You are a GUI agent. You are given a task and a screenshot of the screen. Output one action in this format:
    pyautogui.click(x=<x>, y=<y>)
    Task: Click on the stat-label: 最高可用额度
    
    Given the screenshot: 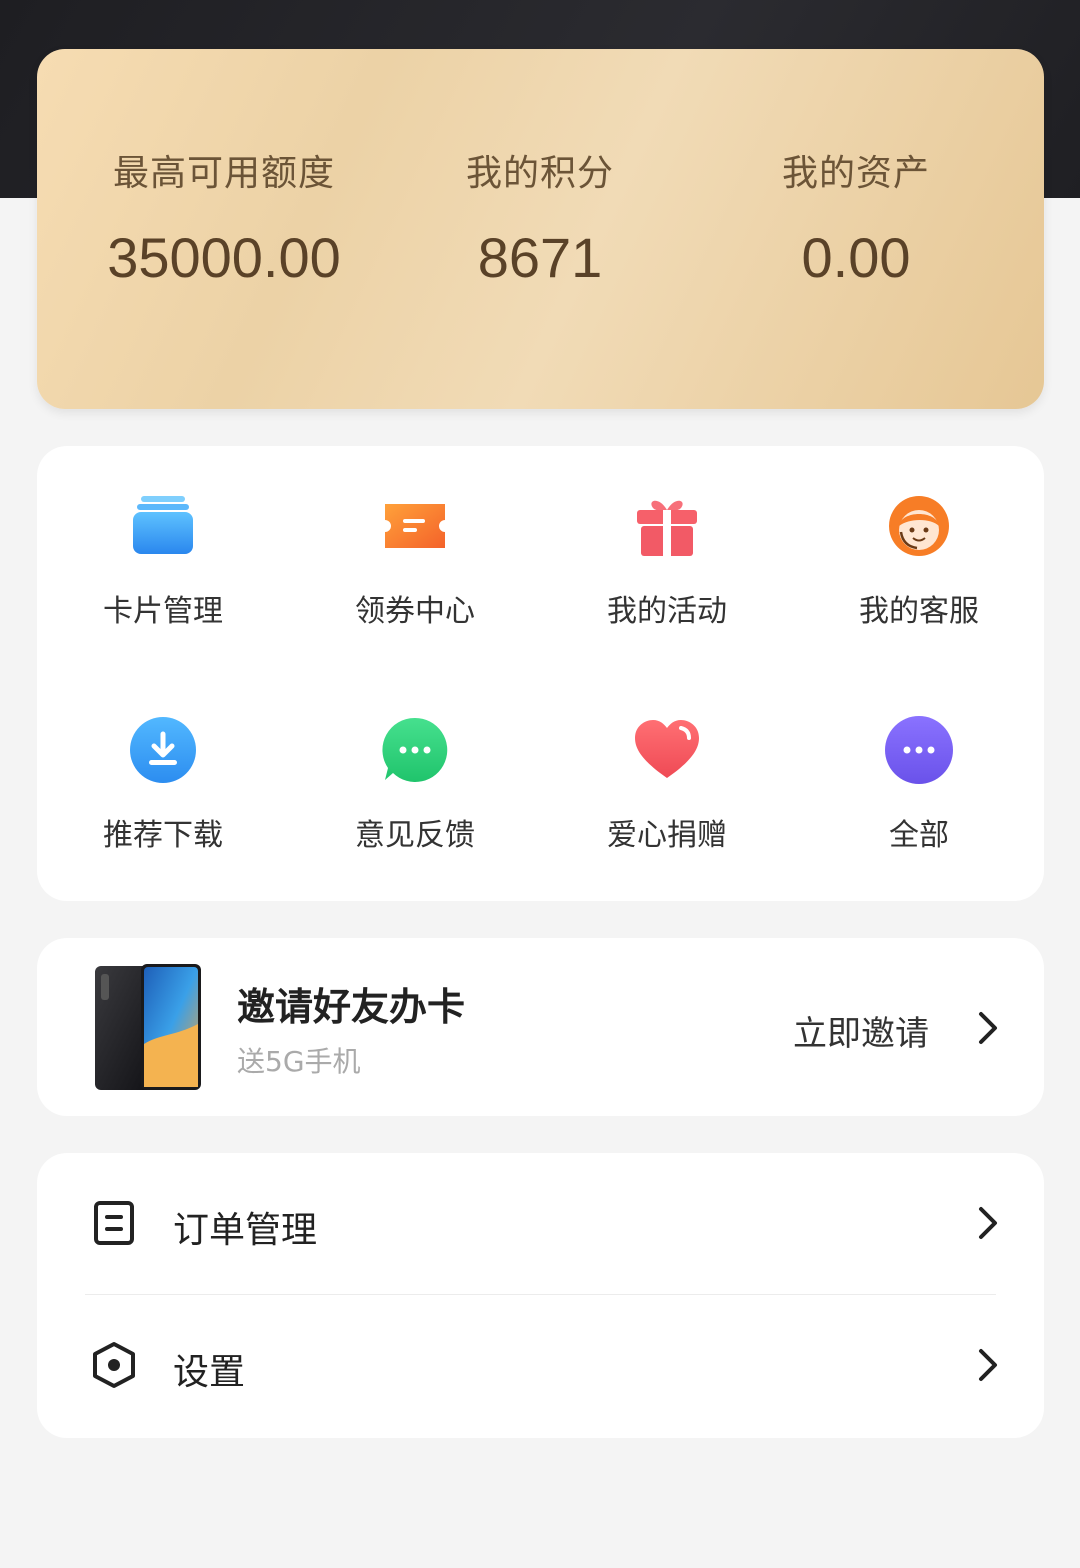 What is the action you would take?
    pyautogui.click(x=223, y=173)
    